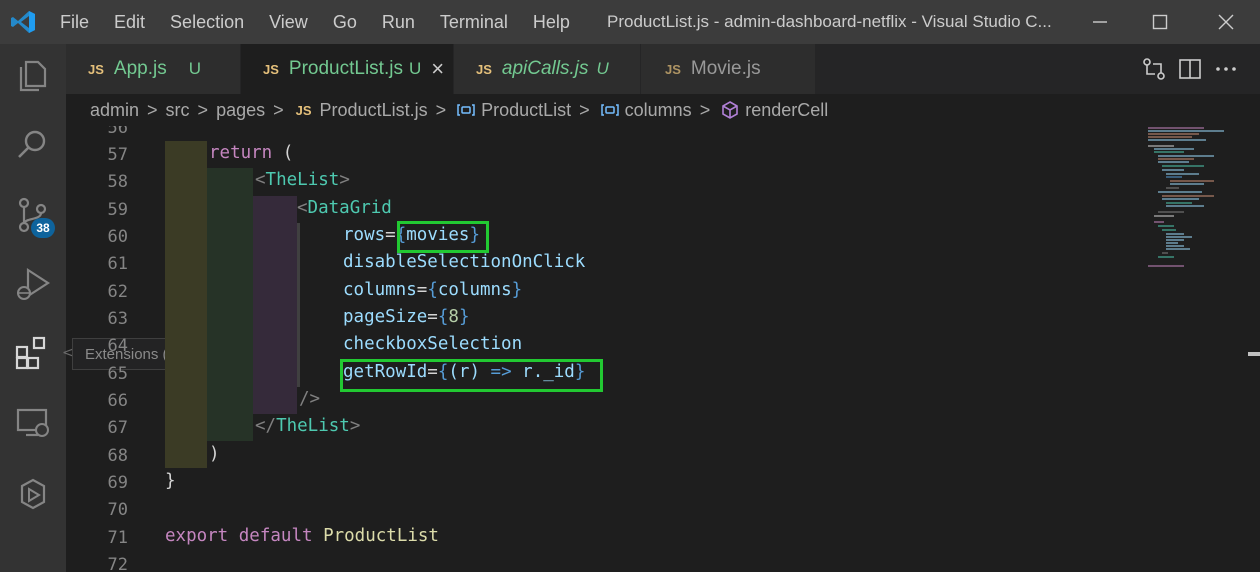 This screenshot has height=572, width=1260. I want to click on tab-close-icon: ×, so click(437, 69).